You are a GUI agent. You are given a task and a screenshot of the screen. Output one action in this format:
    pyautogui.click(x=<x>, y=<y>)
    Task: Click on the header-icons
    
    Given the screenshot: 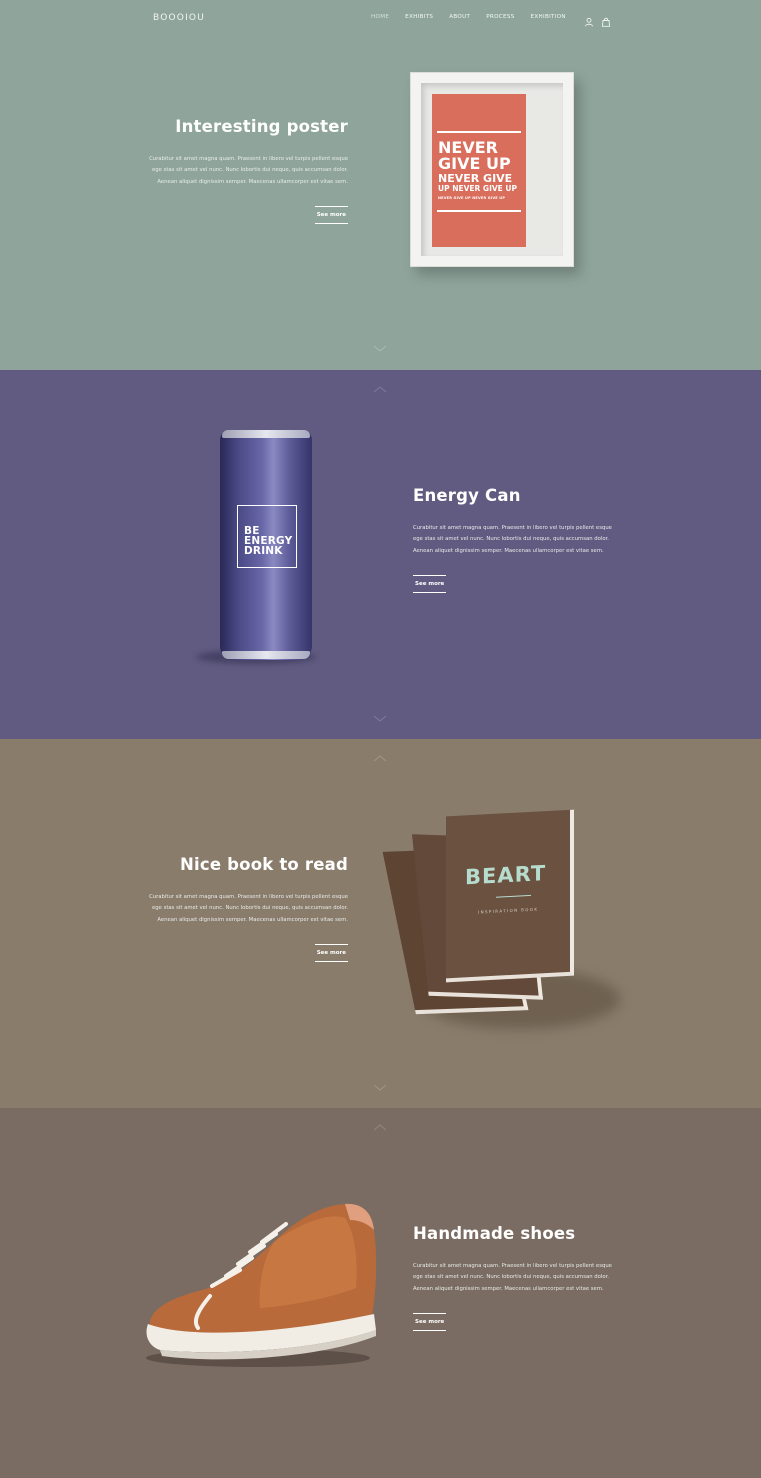 What is the action you would take?
    pyautogui.click(x=597, y=19)
    